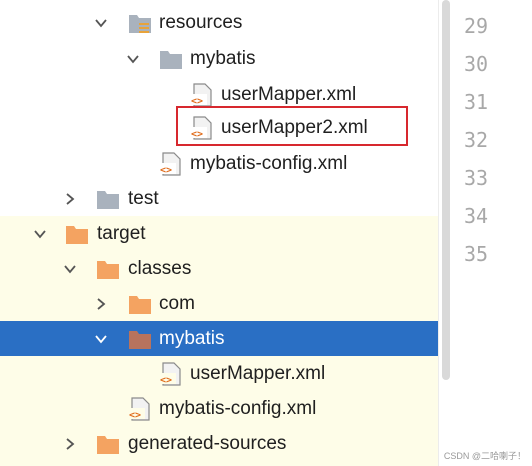  Describe the element at coordinates (121, 233) in the screenshot. I see `tree-item-label: target` at that location.